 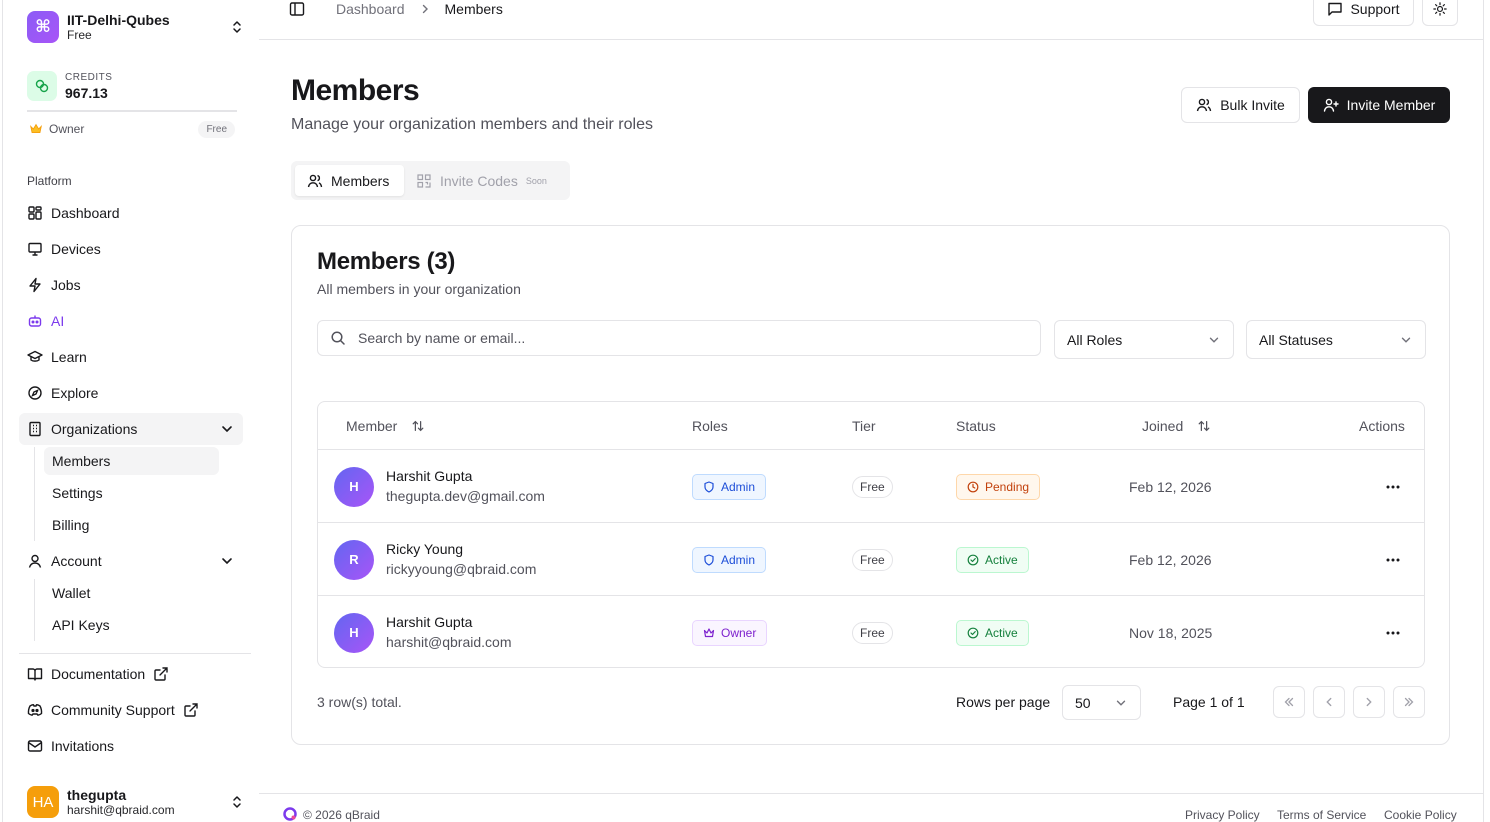 I want to click on chevrons-right-icon, so click(x=1409, y=702).